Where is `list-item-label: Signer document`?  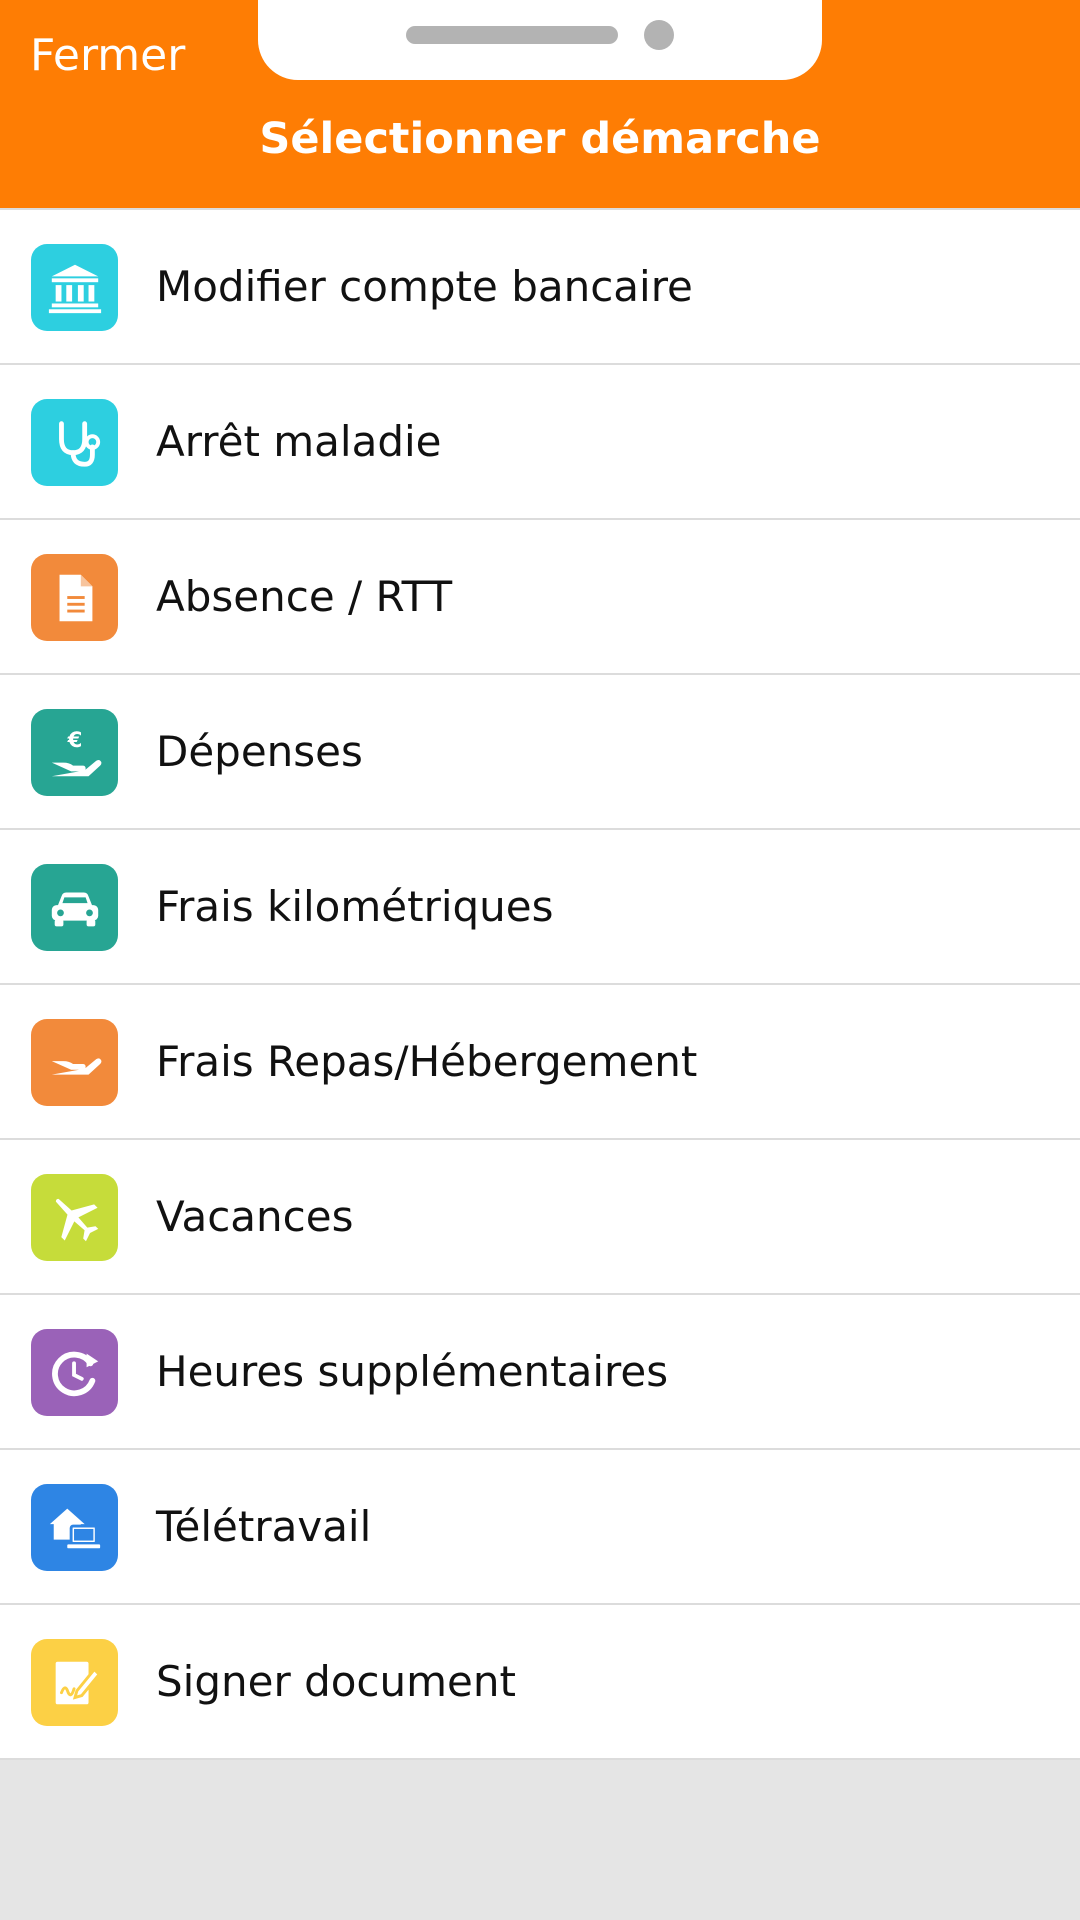 list-item-label: Signer document is located at coordinates (336, 1681).